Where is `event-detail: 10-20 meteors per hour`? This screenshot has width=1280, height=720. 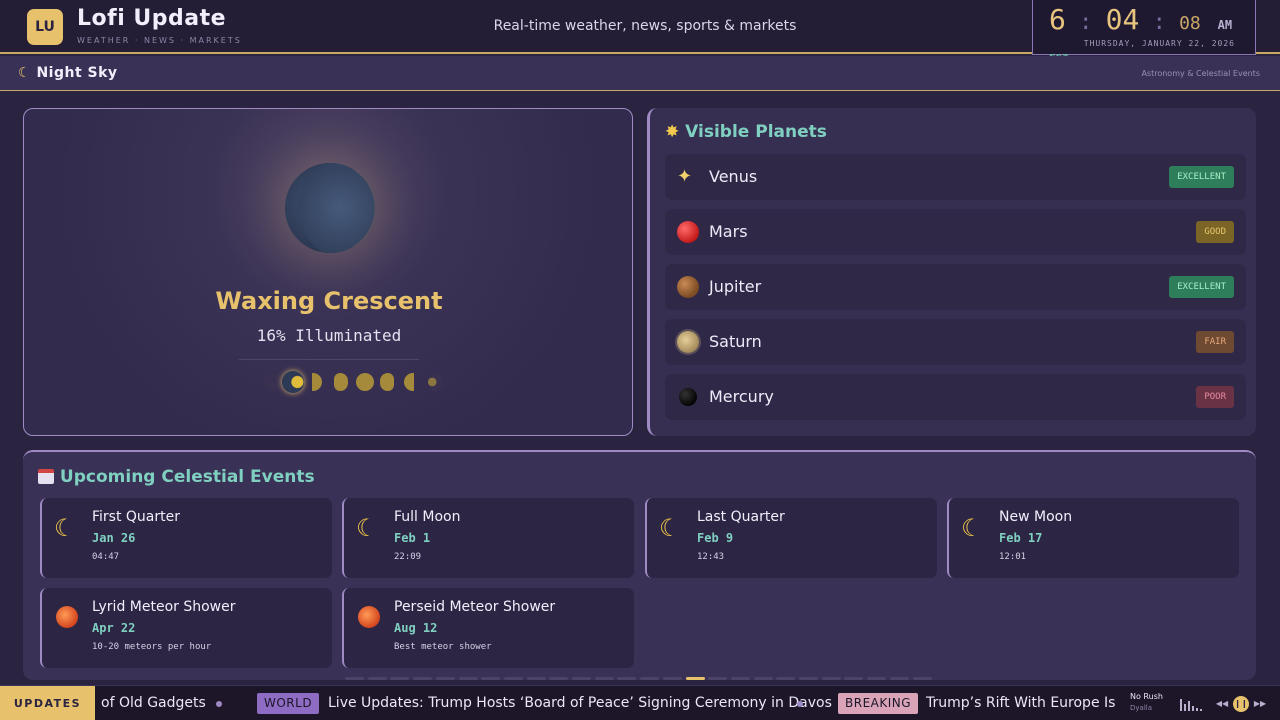 event-detail: 10-20 meteors per hour is located at coordinates (152, 647).